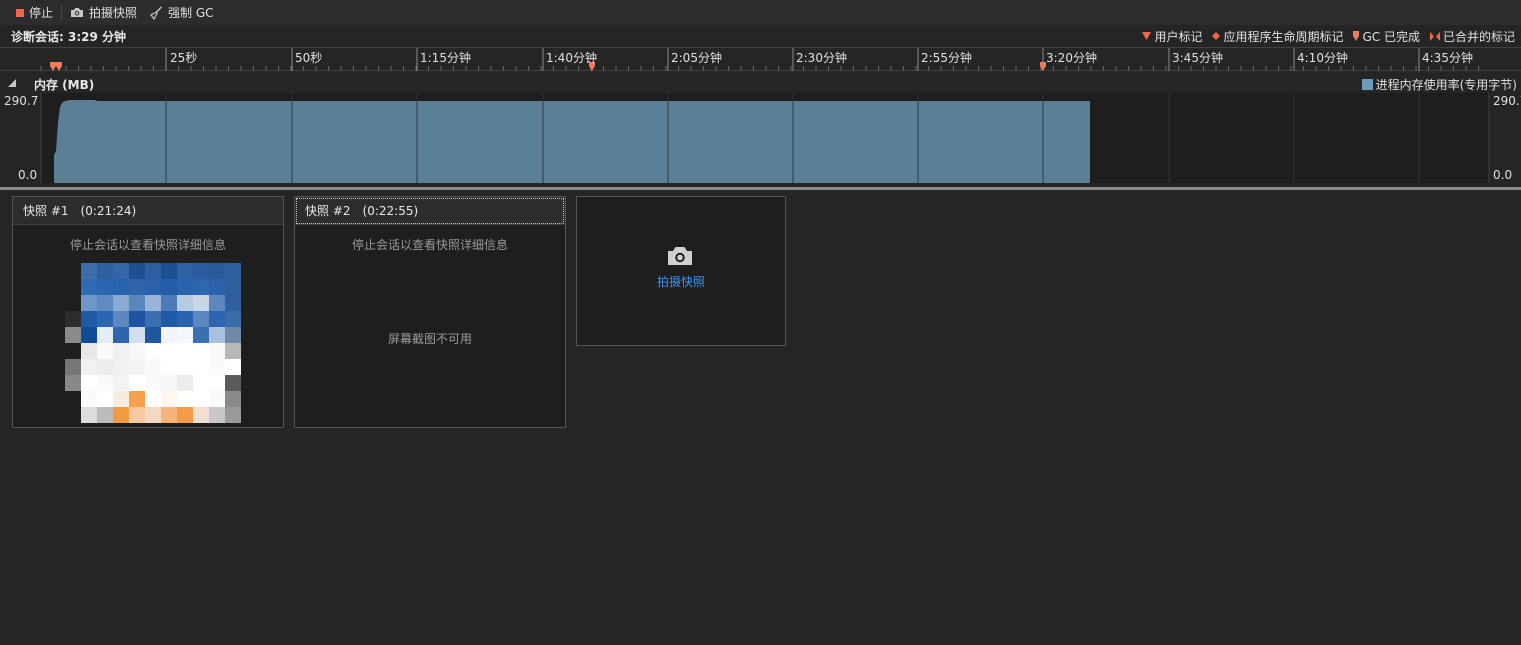 The width and height of the screenshot is (1521, 645). I want to click on take-snapshot-card: 拍摄快照, so click(681, 271).